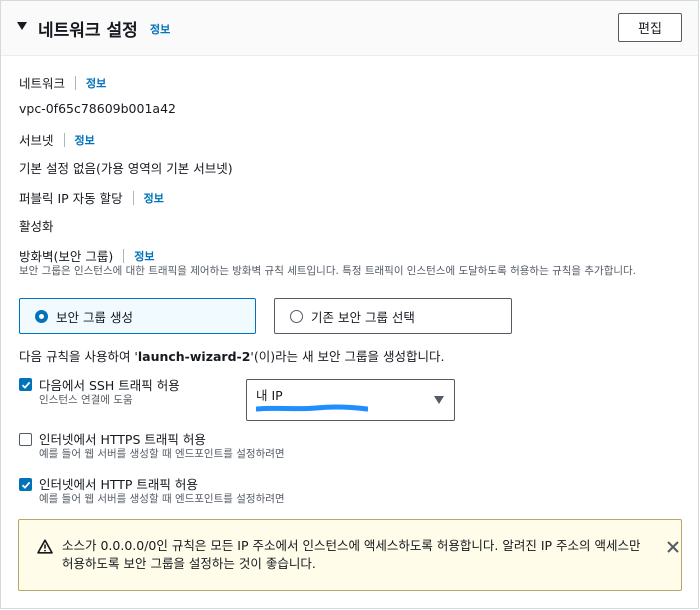 The image size is (700, 610). Describe the element at coordinates (122, 439) in the screenshot. I see `https-rule-label: 인터넷에서 HTTPS 트래픽 허용` at that location.